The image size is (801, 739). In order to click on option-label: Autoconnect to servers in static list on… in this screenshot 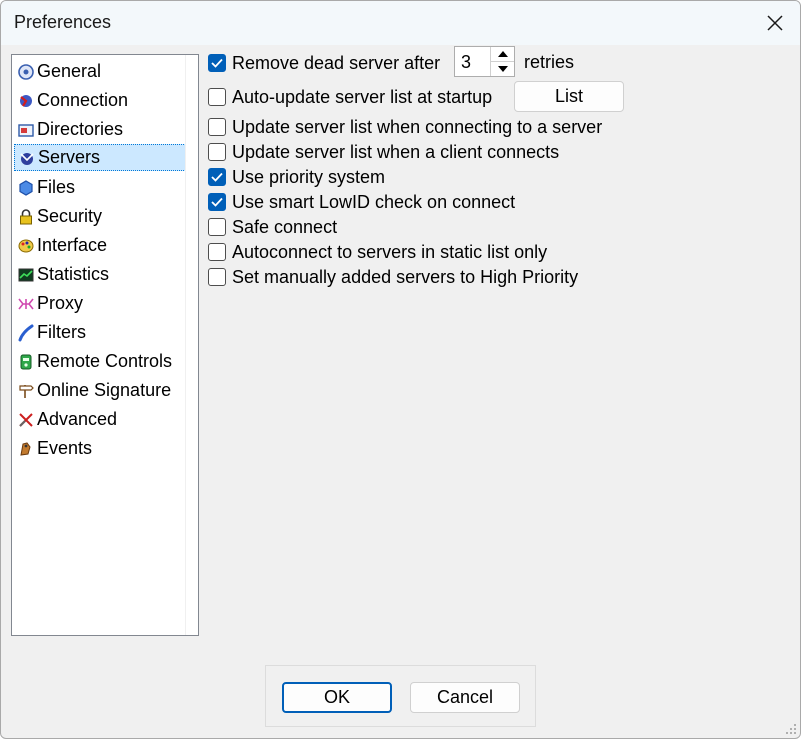, I will do `click(390, 251)`.